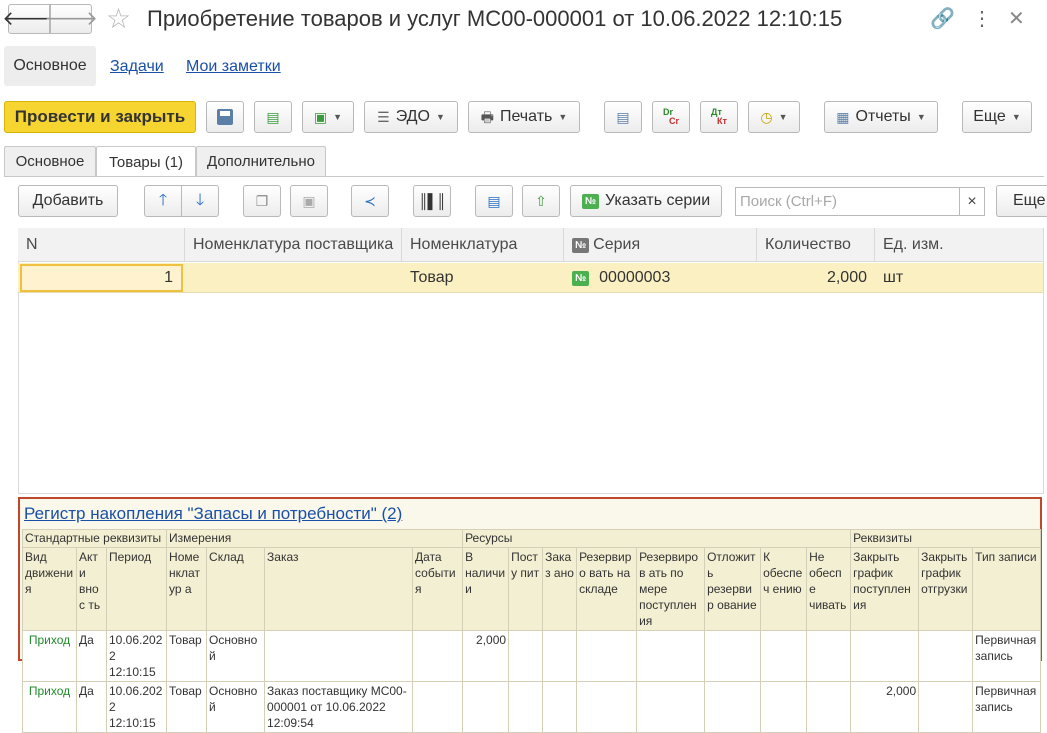  What do you see at coordinates (733, 656) in the screenshot?
I see `reg-defer-reserve` at bounding box center [733, 656].